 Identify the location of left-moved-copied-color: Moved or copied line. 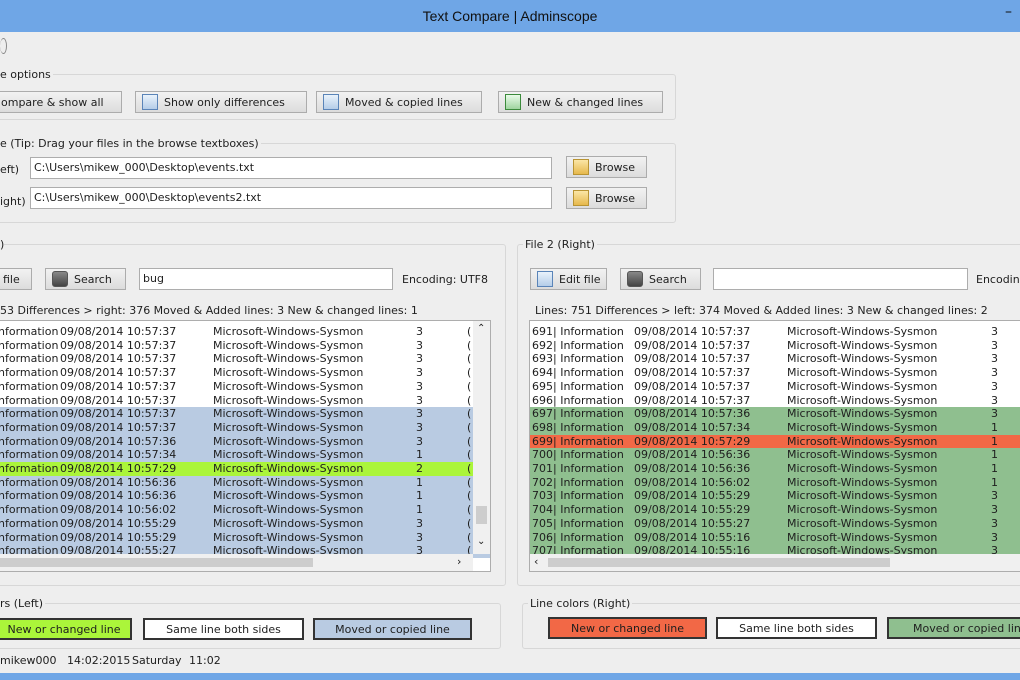
(392, 629).